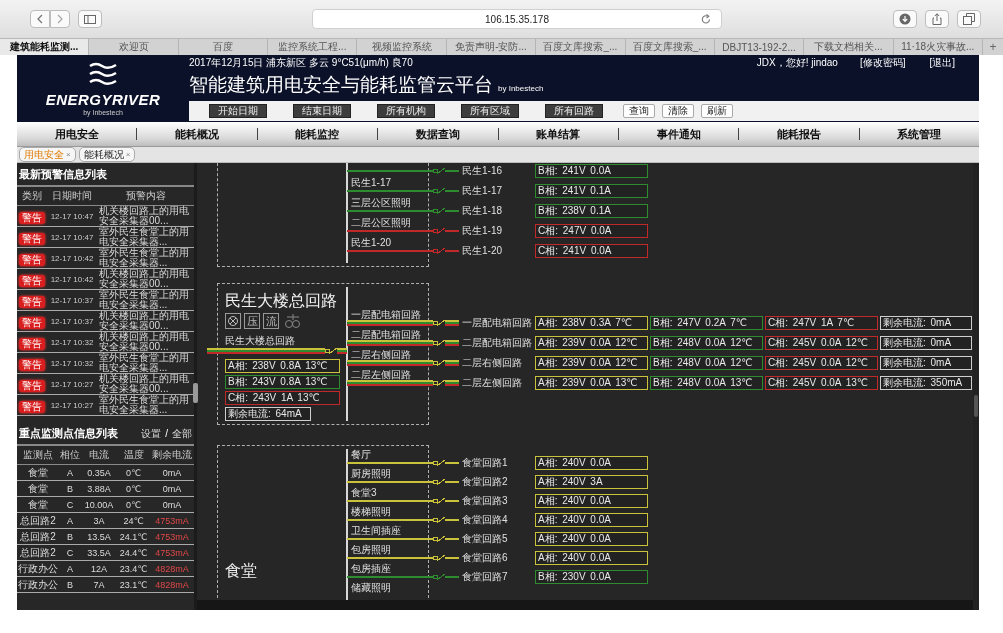 The width and height of the screenshot is (1003, 633). Describe the element at coordinates (574, 111) in the screenshot. I see `filter-button: 所有回路` at that location.